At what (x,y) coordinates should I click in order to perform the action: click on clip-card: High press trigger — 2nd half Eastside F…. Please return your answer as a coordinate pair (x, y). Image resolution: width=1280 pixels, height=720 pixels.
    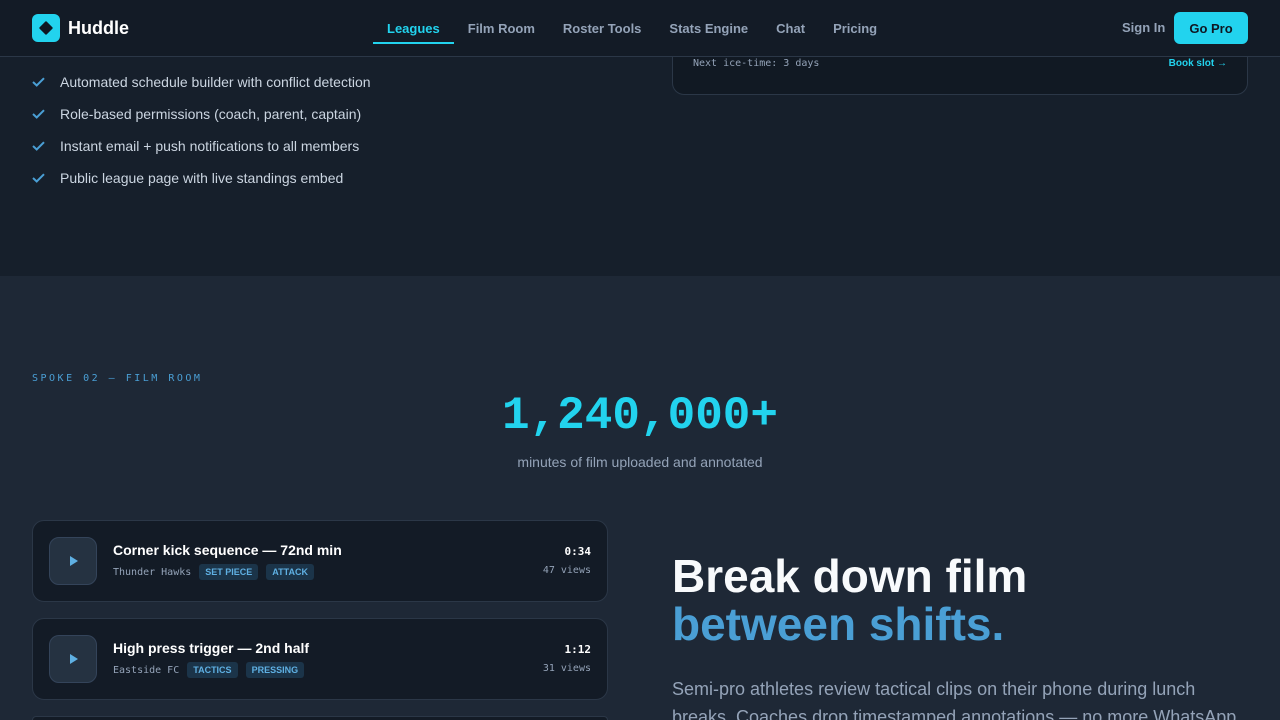
    Looking at the image, I should click on (320, 659).